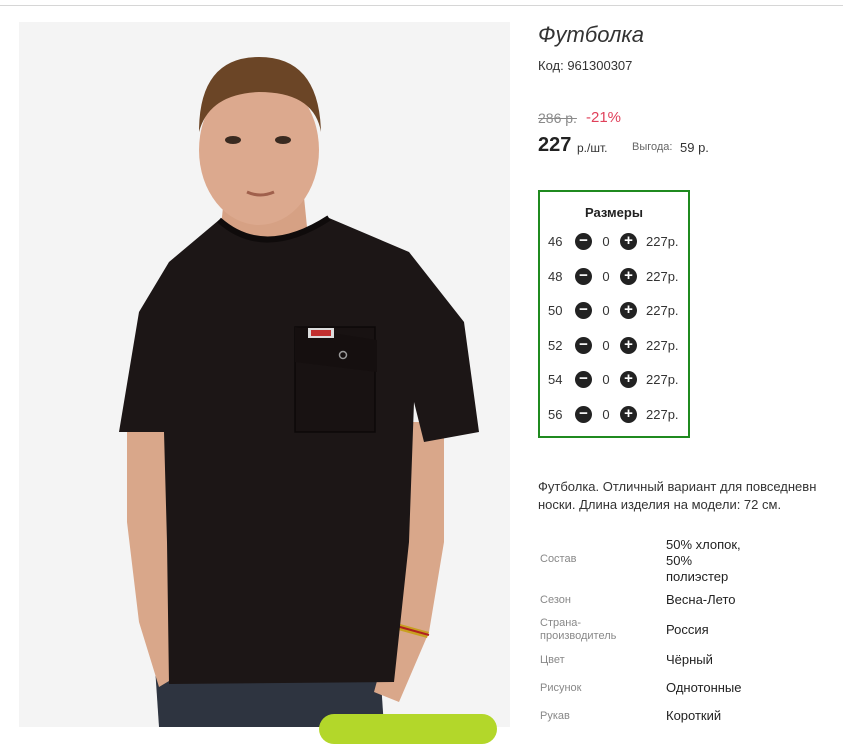 This screenshot has width=843, height=744. I want to click on attr-label-composition: Состав, so click(558, 559).